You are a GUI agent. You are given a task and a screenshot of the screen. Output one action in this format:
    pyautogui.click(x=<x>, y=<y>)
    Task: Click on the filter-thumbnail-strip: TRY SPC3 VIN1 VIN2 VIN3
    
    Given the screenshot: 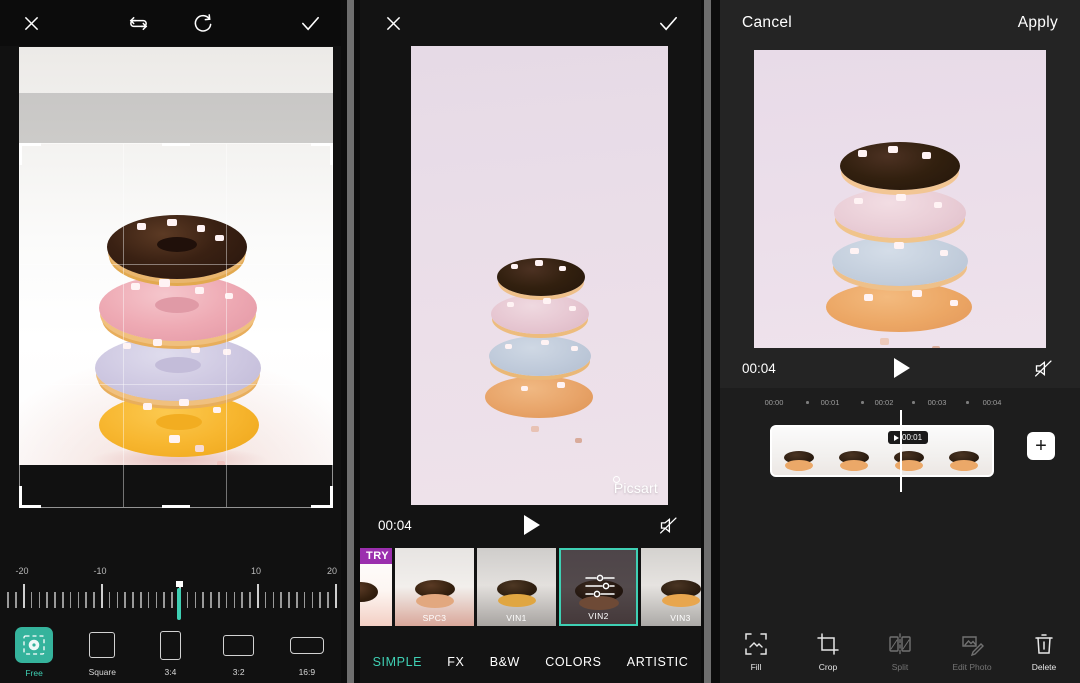 What is the action you would take?
    pyautogui.click(x=530, y=589)
    